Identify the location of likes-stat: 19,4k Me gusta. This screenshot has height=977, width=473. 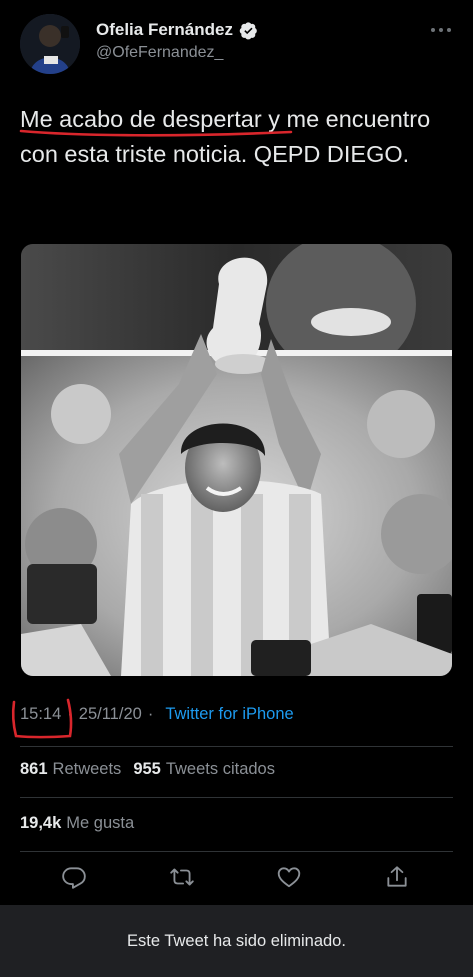
(77, 823).